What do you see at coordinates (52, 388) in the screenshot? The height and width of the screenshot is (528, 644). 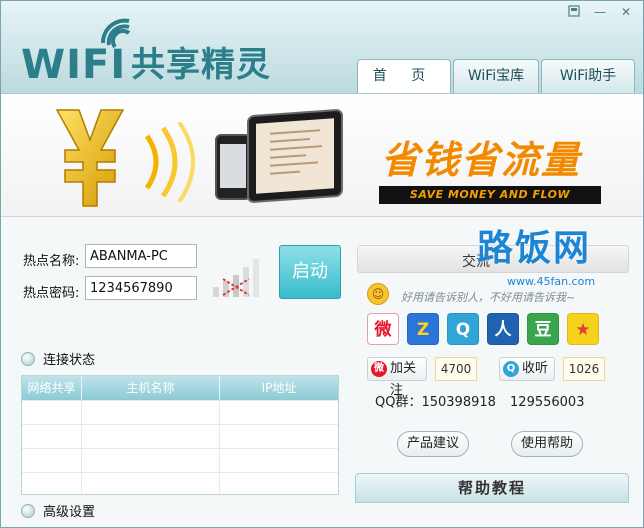 I see `column-header-share: 网络共享` at bounding box center [52, 388].